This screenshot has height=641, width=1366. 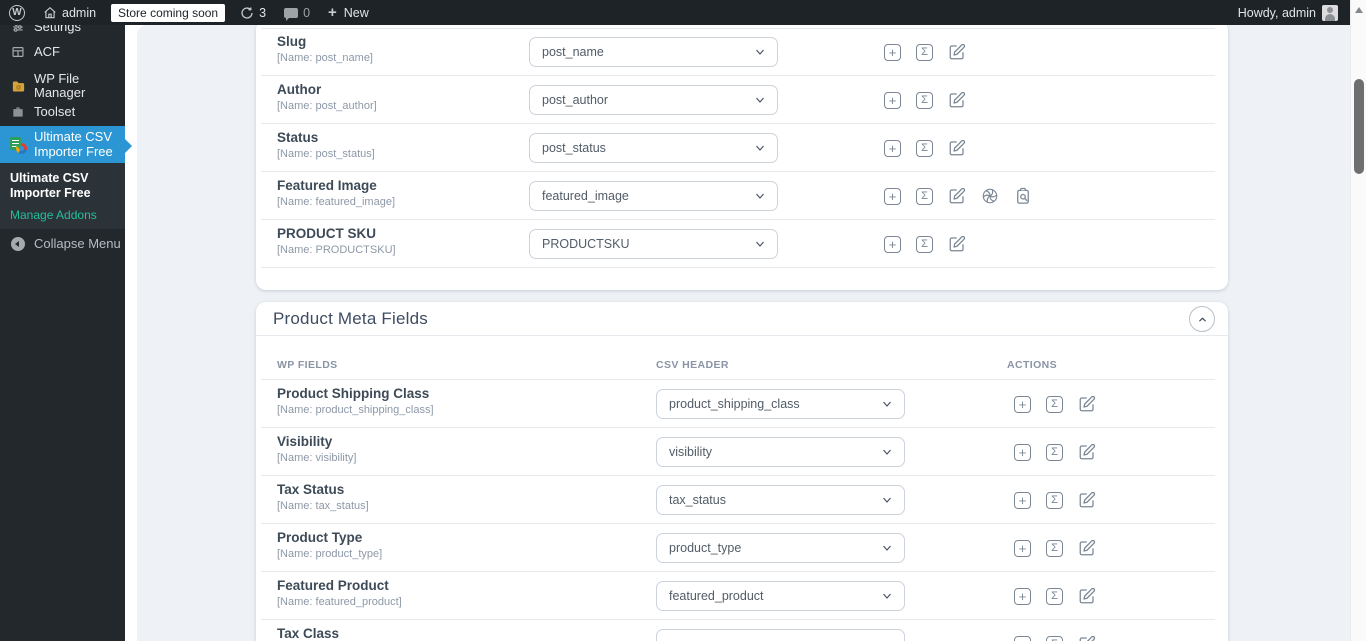 What do you see at coordinates (990, 196) in the screenshot?
I see `aperture-icon` at bounding box center [990, 196].